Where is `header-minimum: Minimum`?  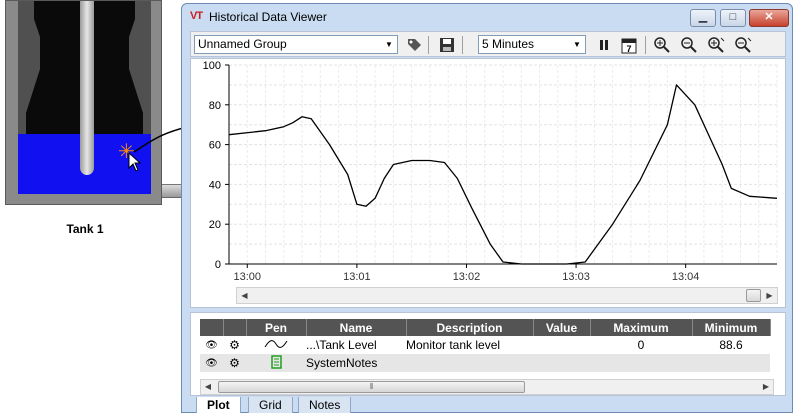
header-minimum: Minimum is located at coordinates (731, 327).